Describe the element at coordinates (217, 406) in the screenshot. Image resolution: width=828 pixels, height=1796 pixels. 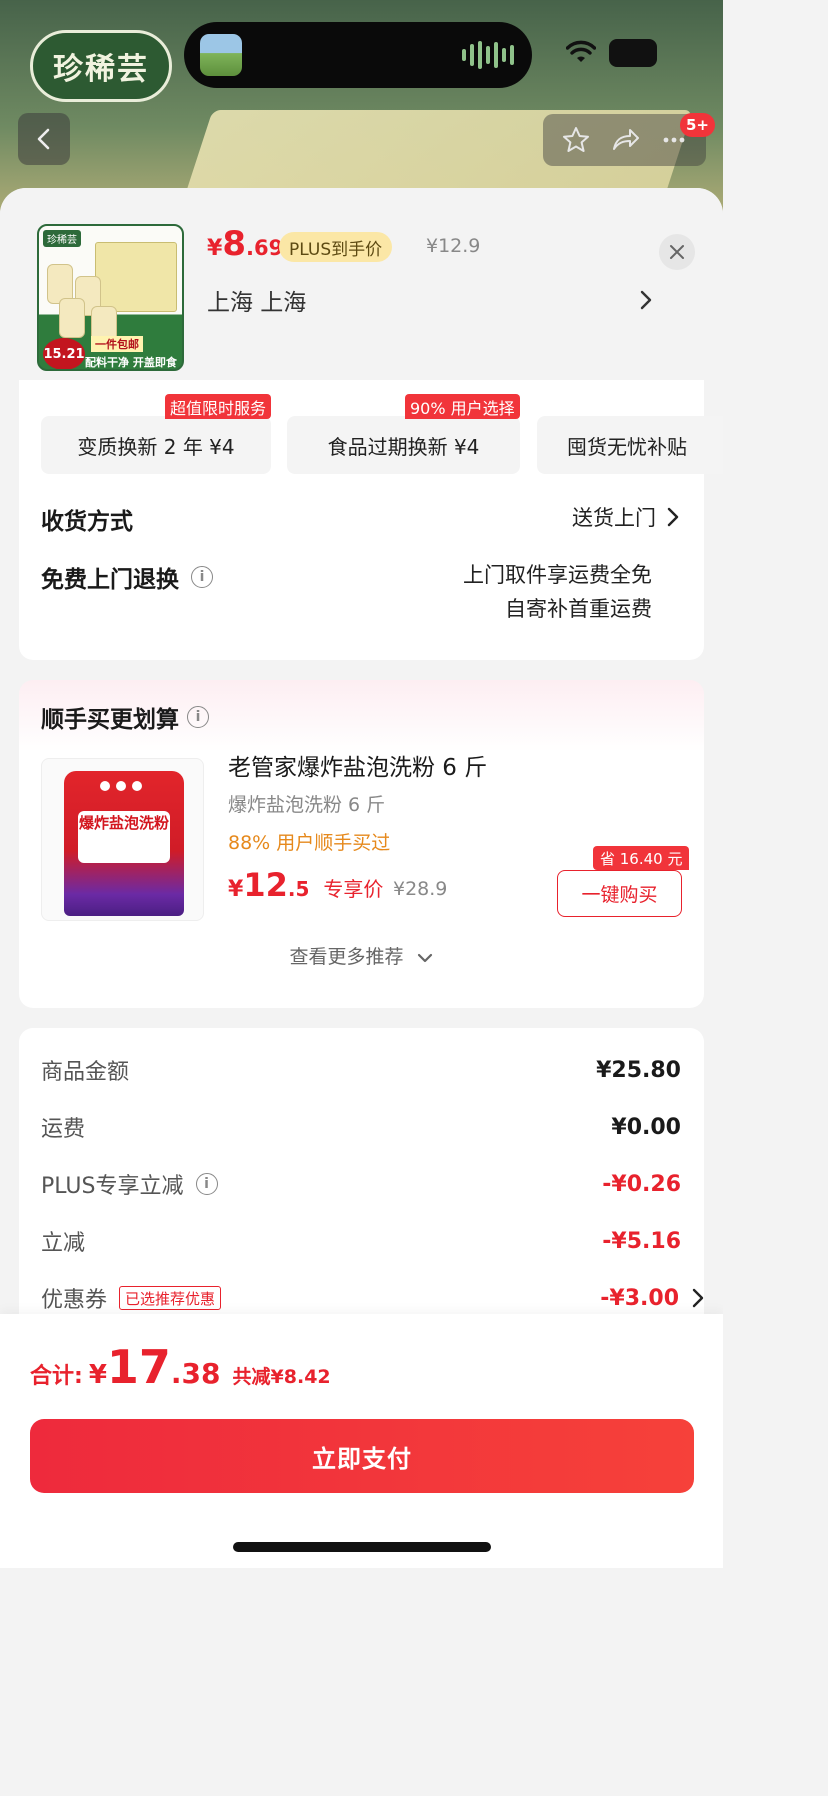
I see `service-option-badge: 超值限时服务` at that location.